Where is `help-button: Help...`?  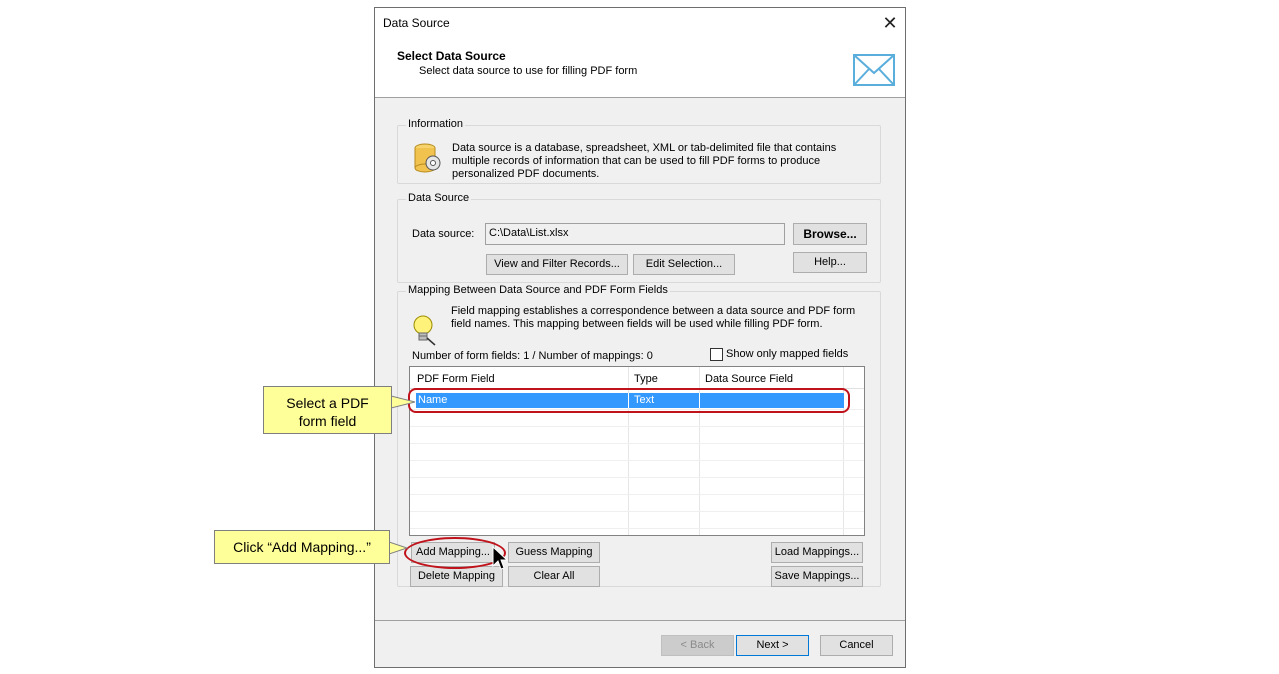 help-button: Help... is located at coordinates (830, 262).